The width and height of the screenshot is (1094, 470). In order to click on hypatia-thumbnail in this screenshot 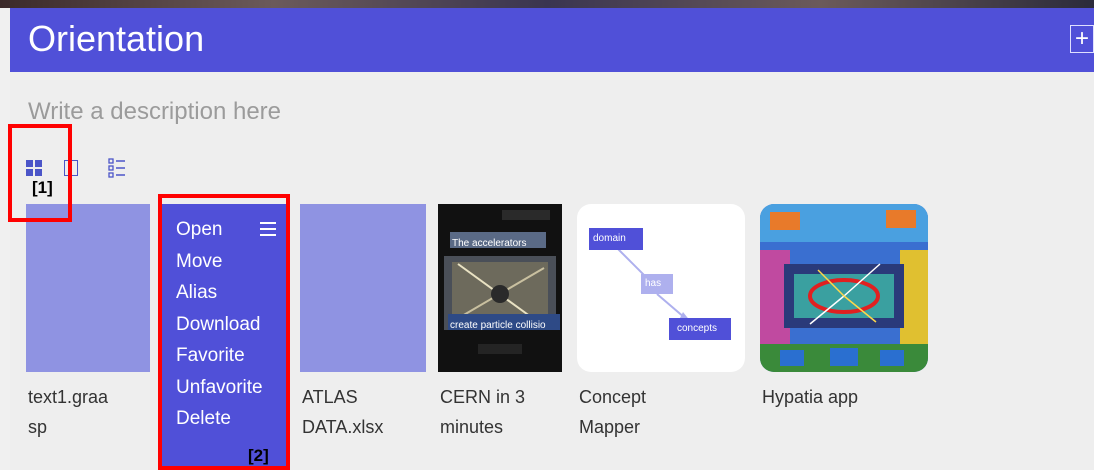, I will do `click(844, 288)`.